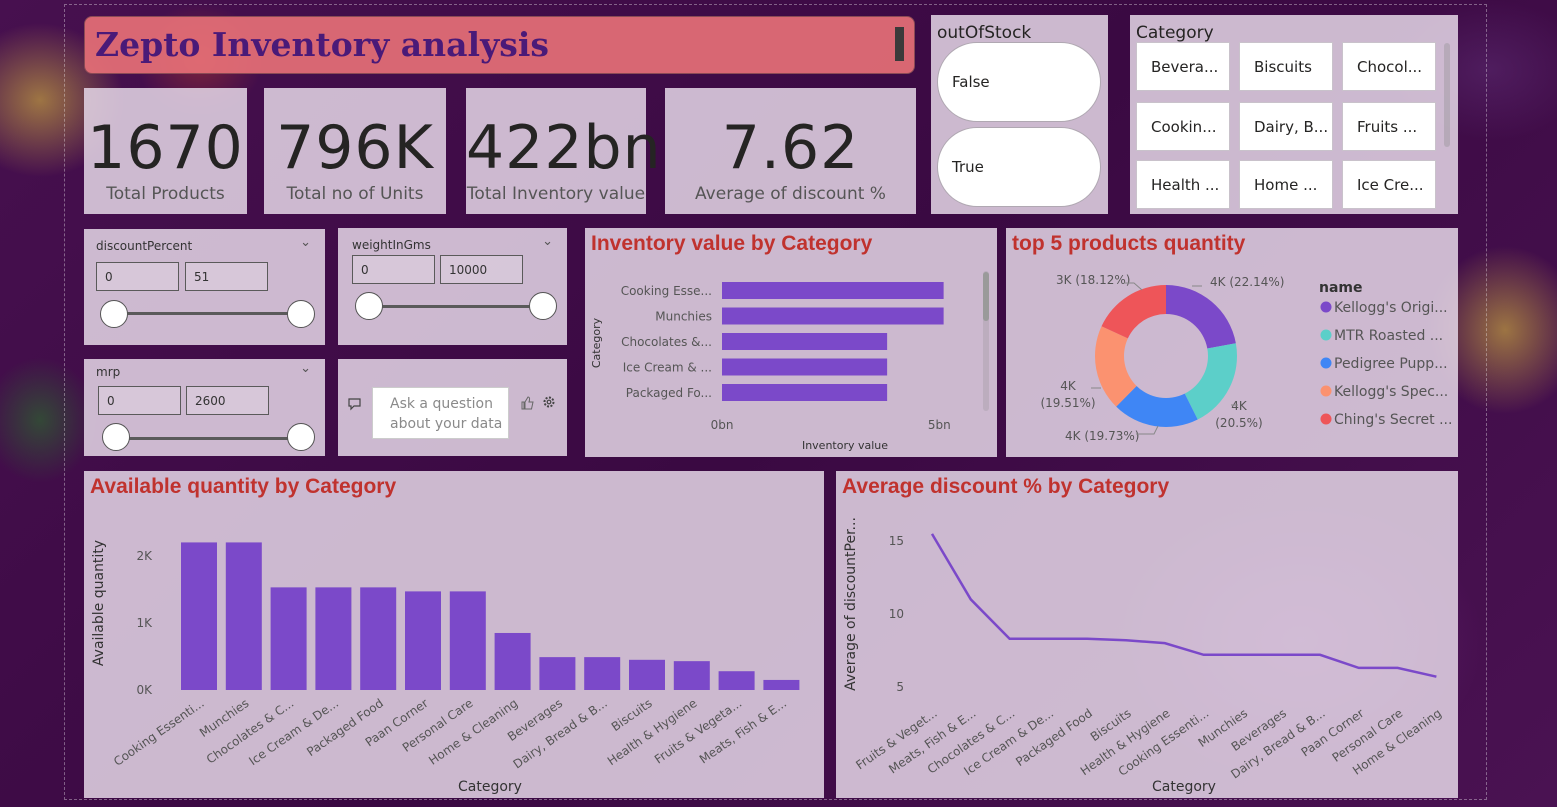 The width and height of the screenshot is (1557, 807). I want to click on qa-placeholder-line1: Ask a question, so click(441, 404).